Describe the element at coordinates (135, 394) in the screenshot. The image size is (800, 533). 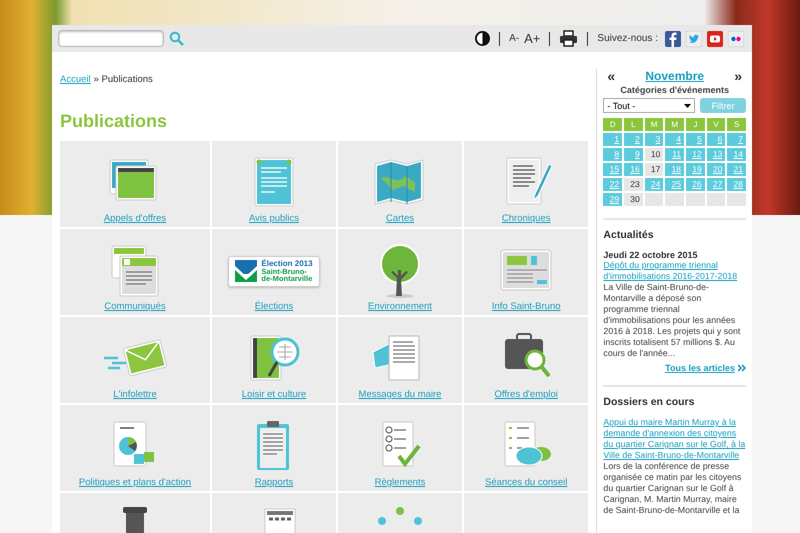
I see `publication-link: L'infolettre` at that location.